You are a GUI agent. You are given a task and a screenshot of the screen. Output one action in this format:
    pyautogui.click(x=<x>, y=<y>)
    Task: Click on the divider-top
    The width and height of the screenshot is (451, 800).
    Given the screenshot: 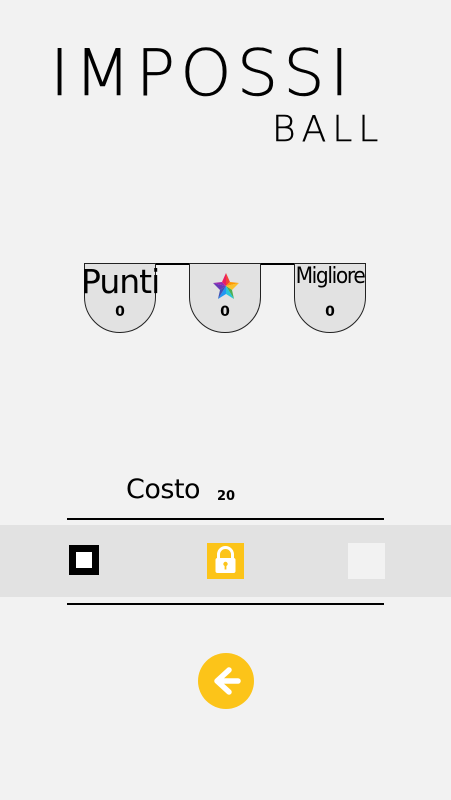 What is the action you would take?
    pyautogui.click(x=225, y=519)
    